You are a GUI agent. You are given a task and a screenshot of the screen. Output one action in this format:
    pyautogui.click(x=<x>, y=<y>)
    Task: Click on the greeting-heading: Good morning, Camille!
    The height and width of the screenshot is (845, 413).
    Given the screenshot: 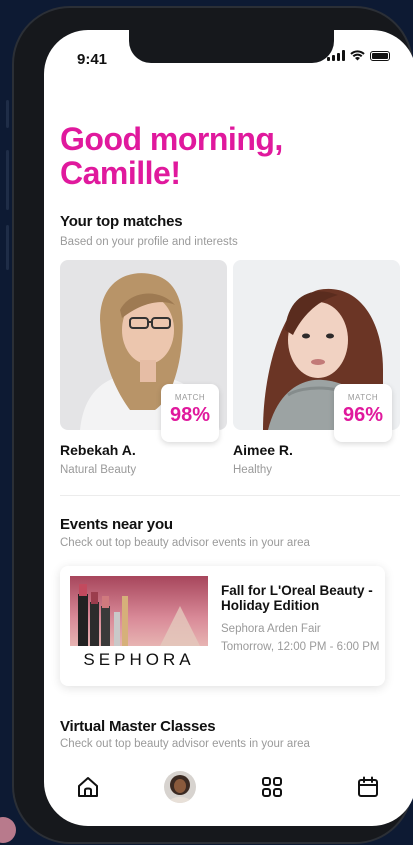 What is the action you would take?
    pyautogui.click(x=210, y=156)
    